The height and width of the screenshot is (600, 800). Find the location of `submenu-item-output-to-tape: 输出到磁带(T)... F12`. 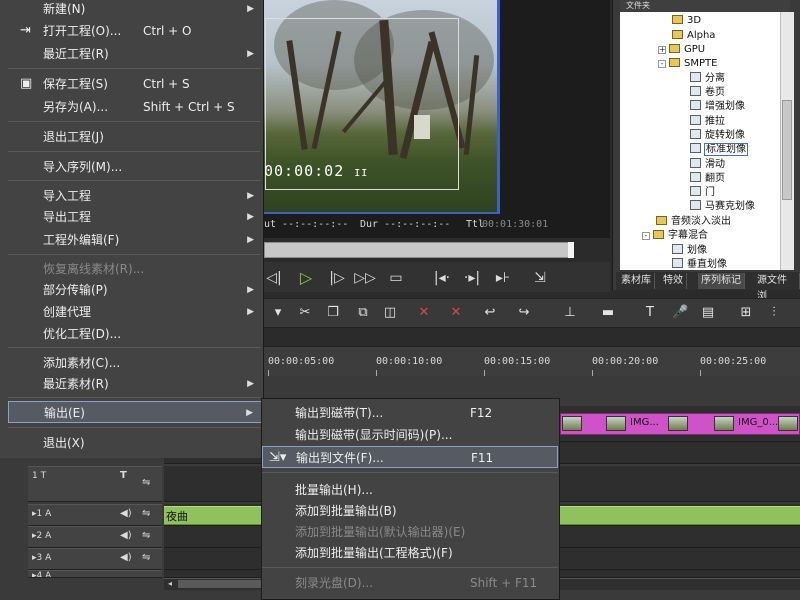

submenu-item-output-to-tape: 输出到磁带(T)... F12 is located at coordinates (410, 413).